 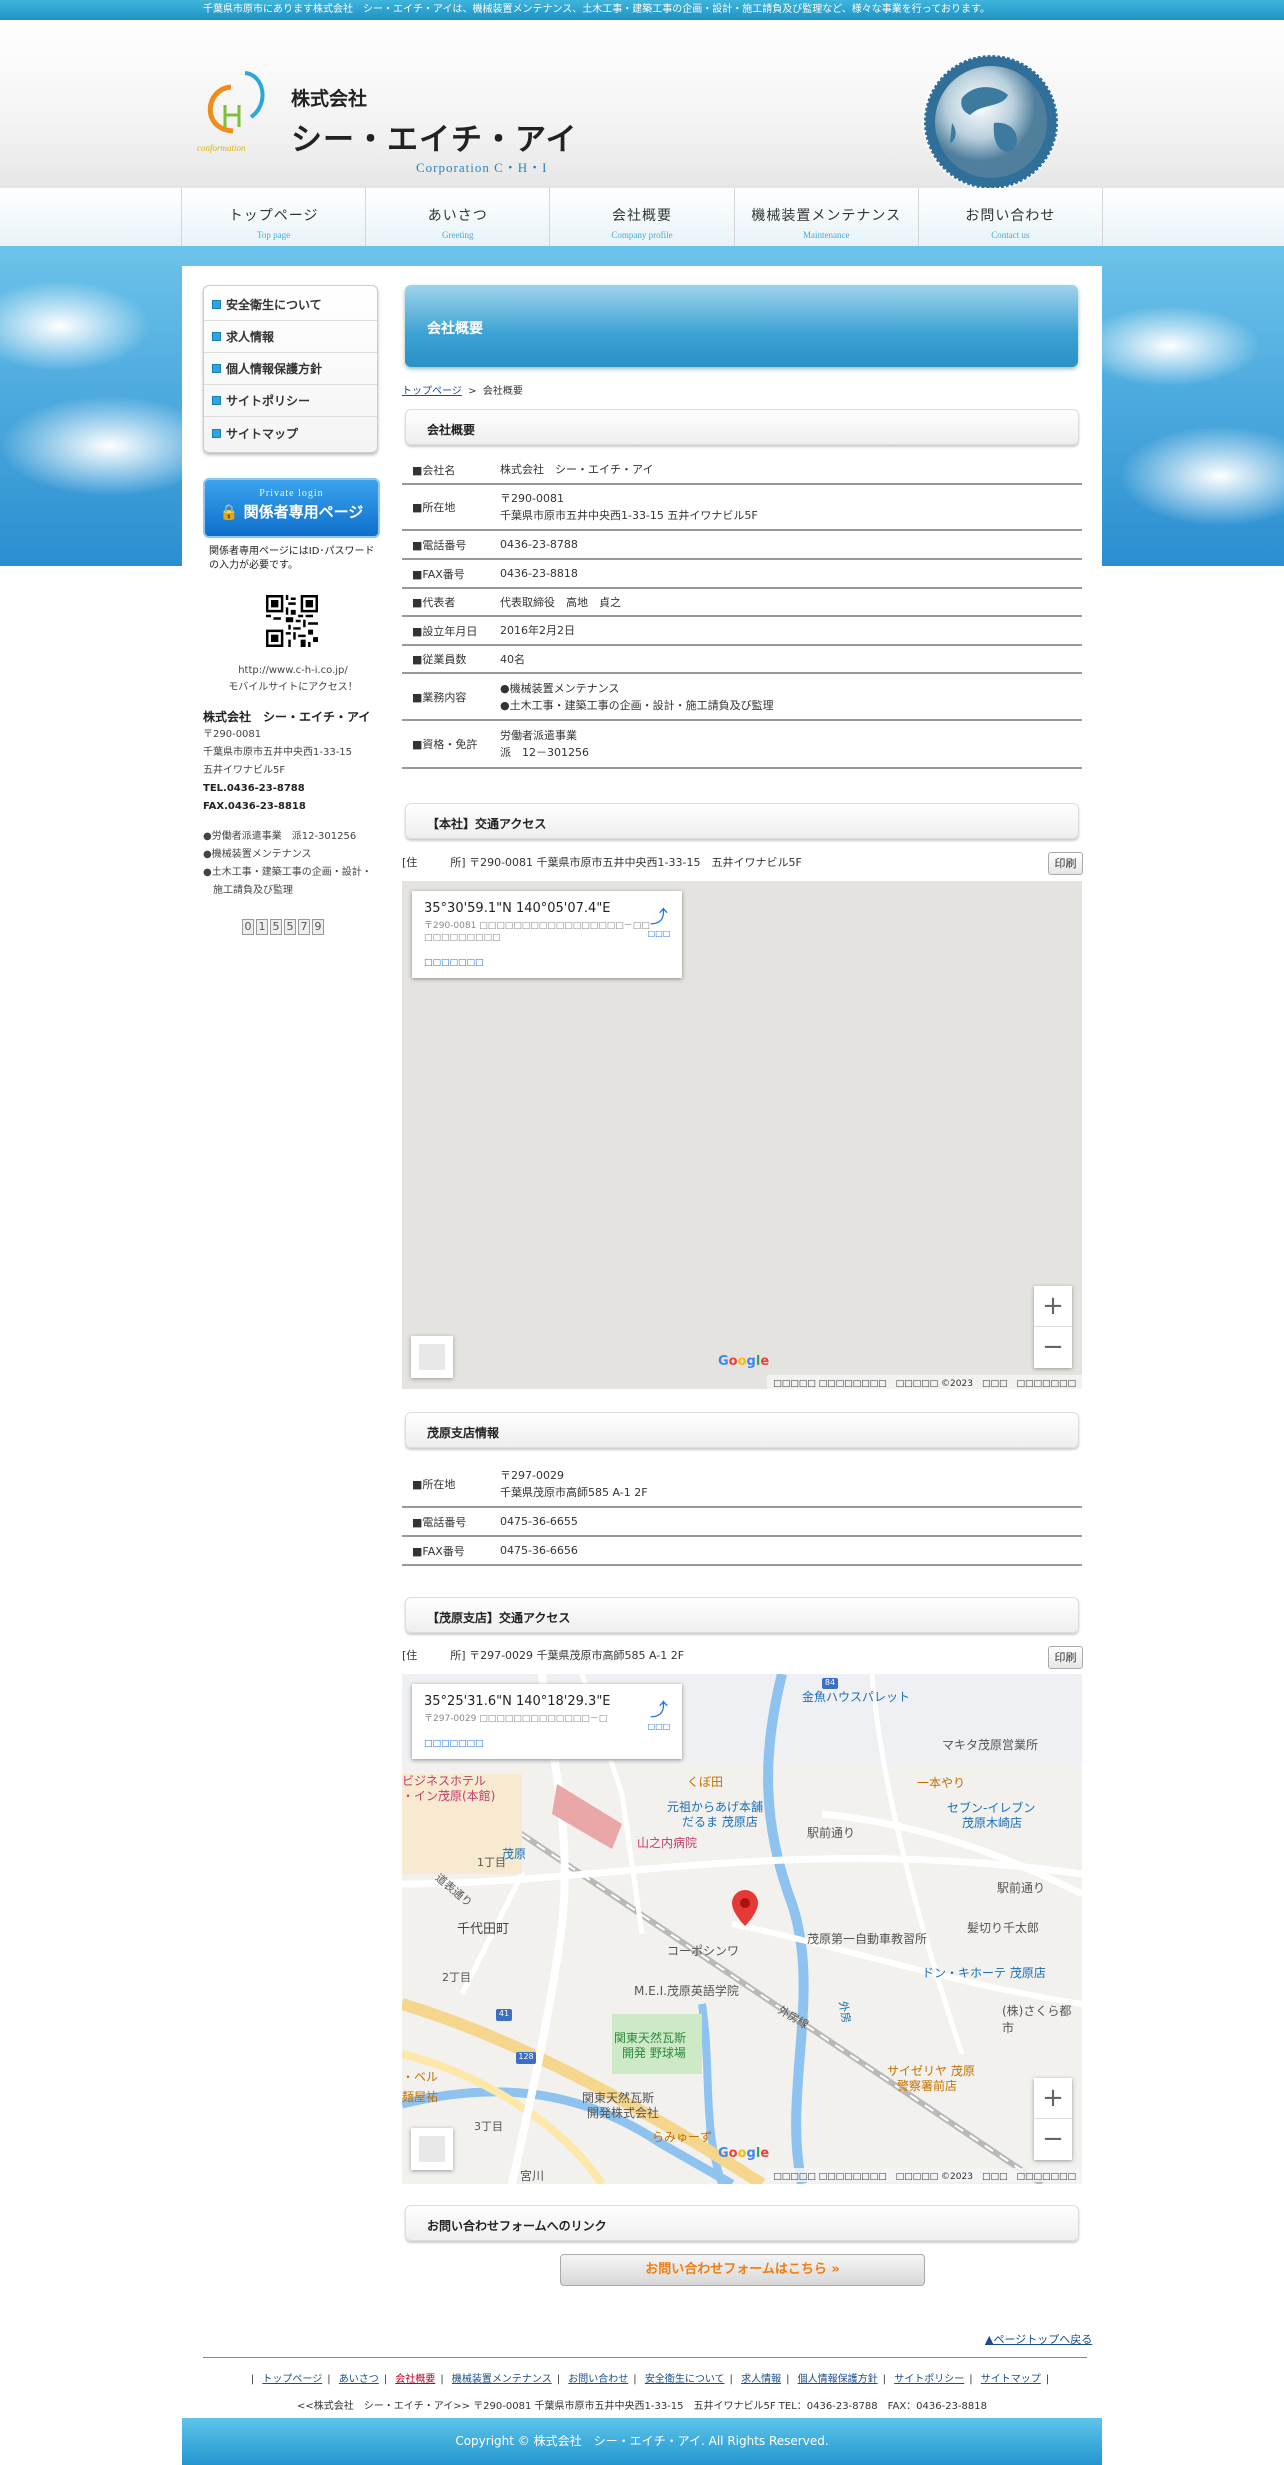 What do you see at coordinates (720, 1822) in the screenshot?
I see `map-label: だるま 茂原店` at bounding box center [720, 1822].